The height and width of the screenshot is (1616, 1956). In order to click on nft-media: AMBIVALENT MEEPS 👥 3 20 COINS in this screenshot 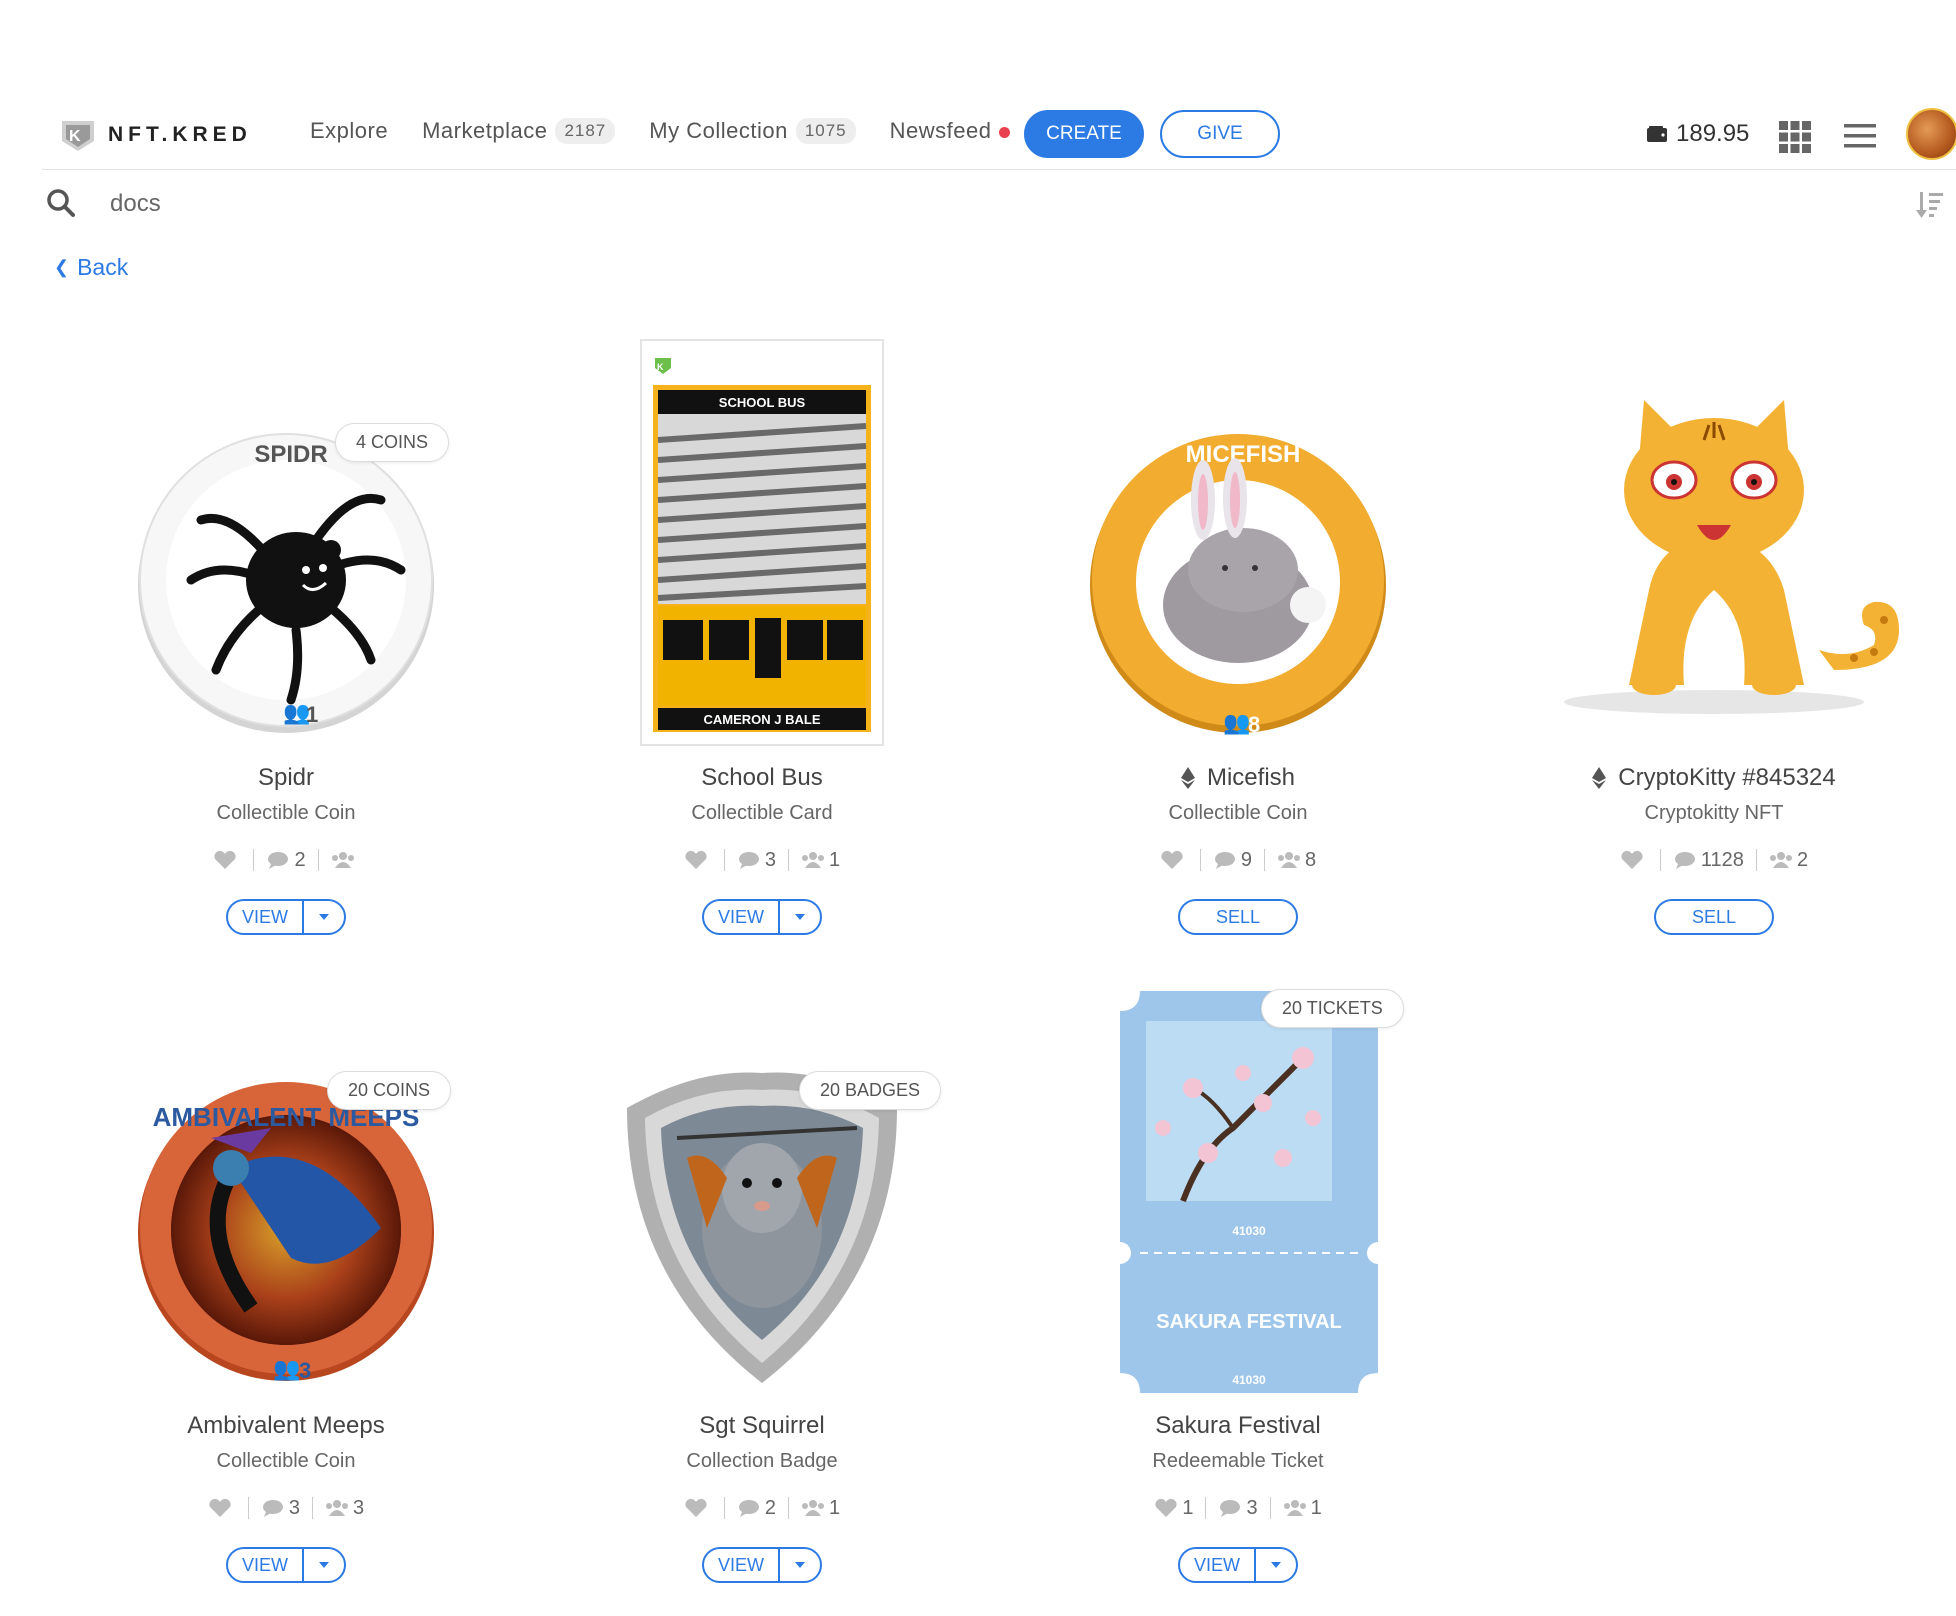, I will do `click(286, 1188)`.